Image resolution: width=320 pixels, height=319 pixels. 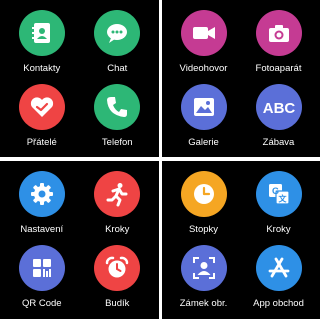 I want to click on app-label: Zábava, so click(x=278, y=142).